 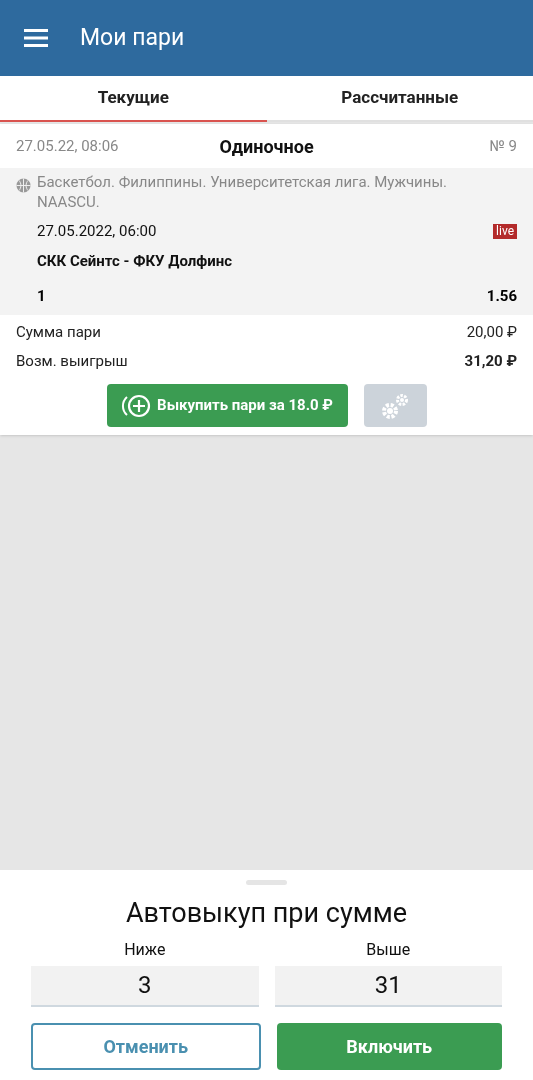 I want to click on field-label: Выше, so click(x=388, y=949).